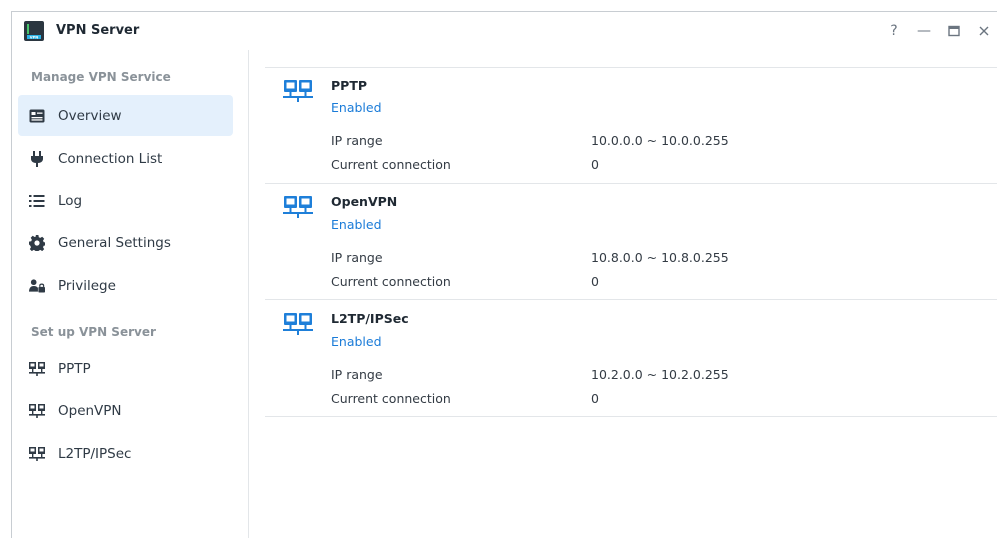  I want to click on maximize-button, so click(954, 31).